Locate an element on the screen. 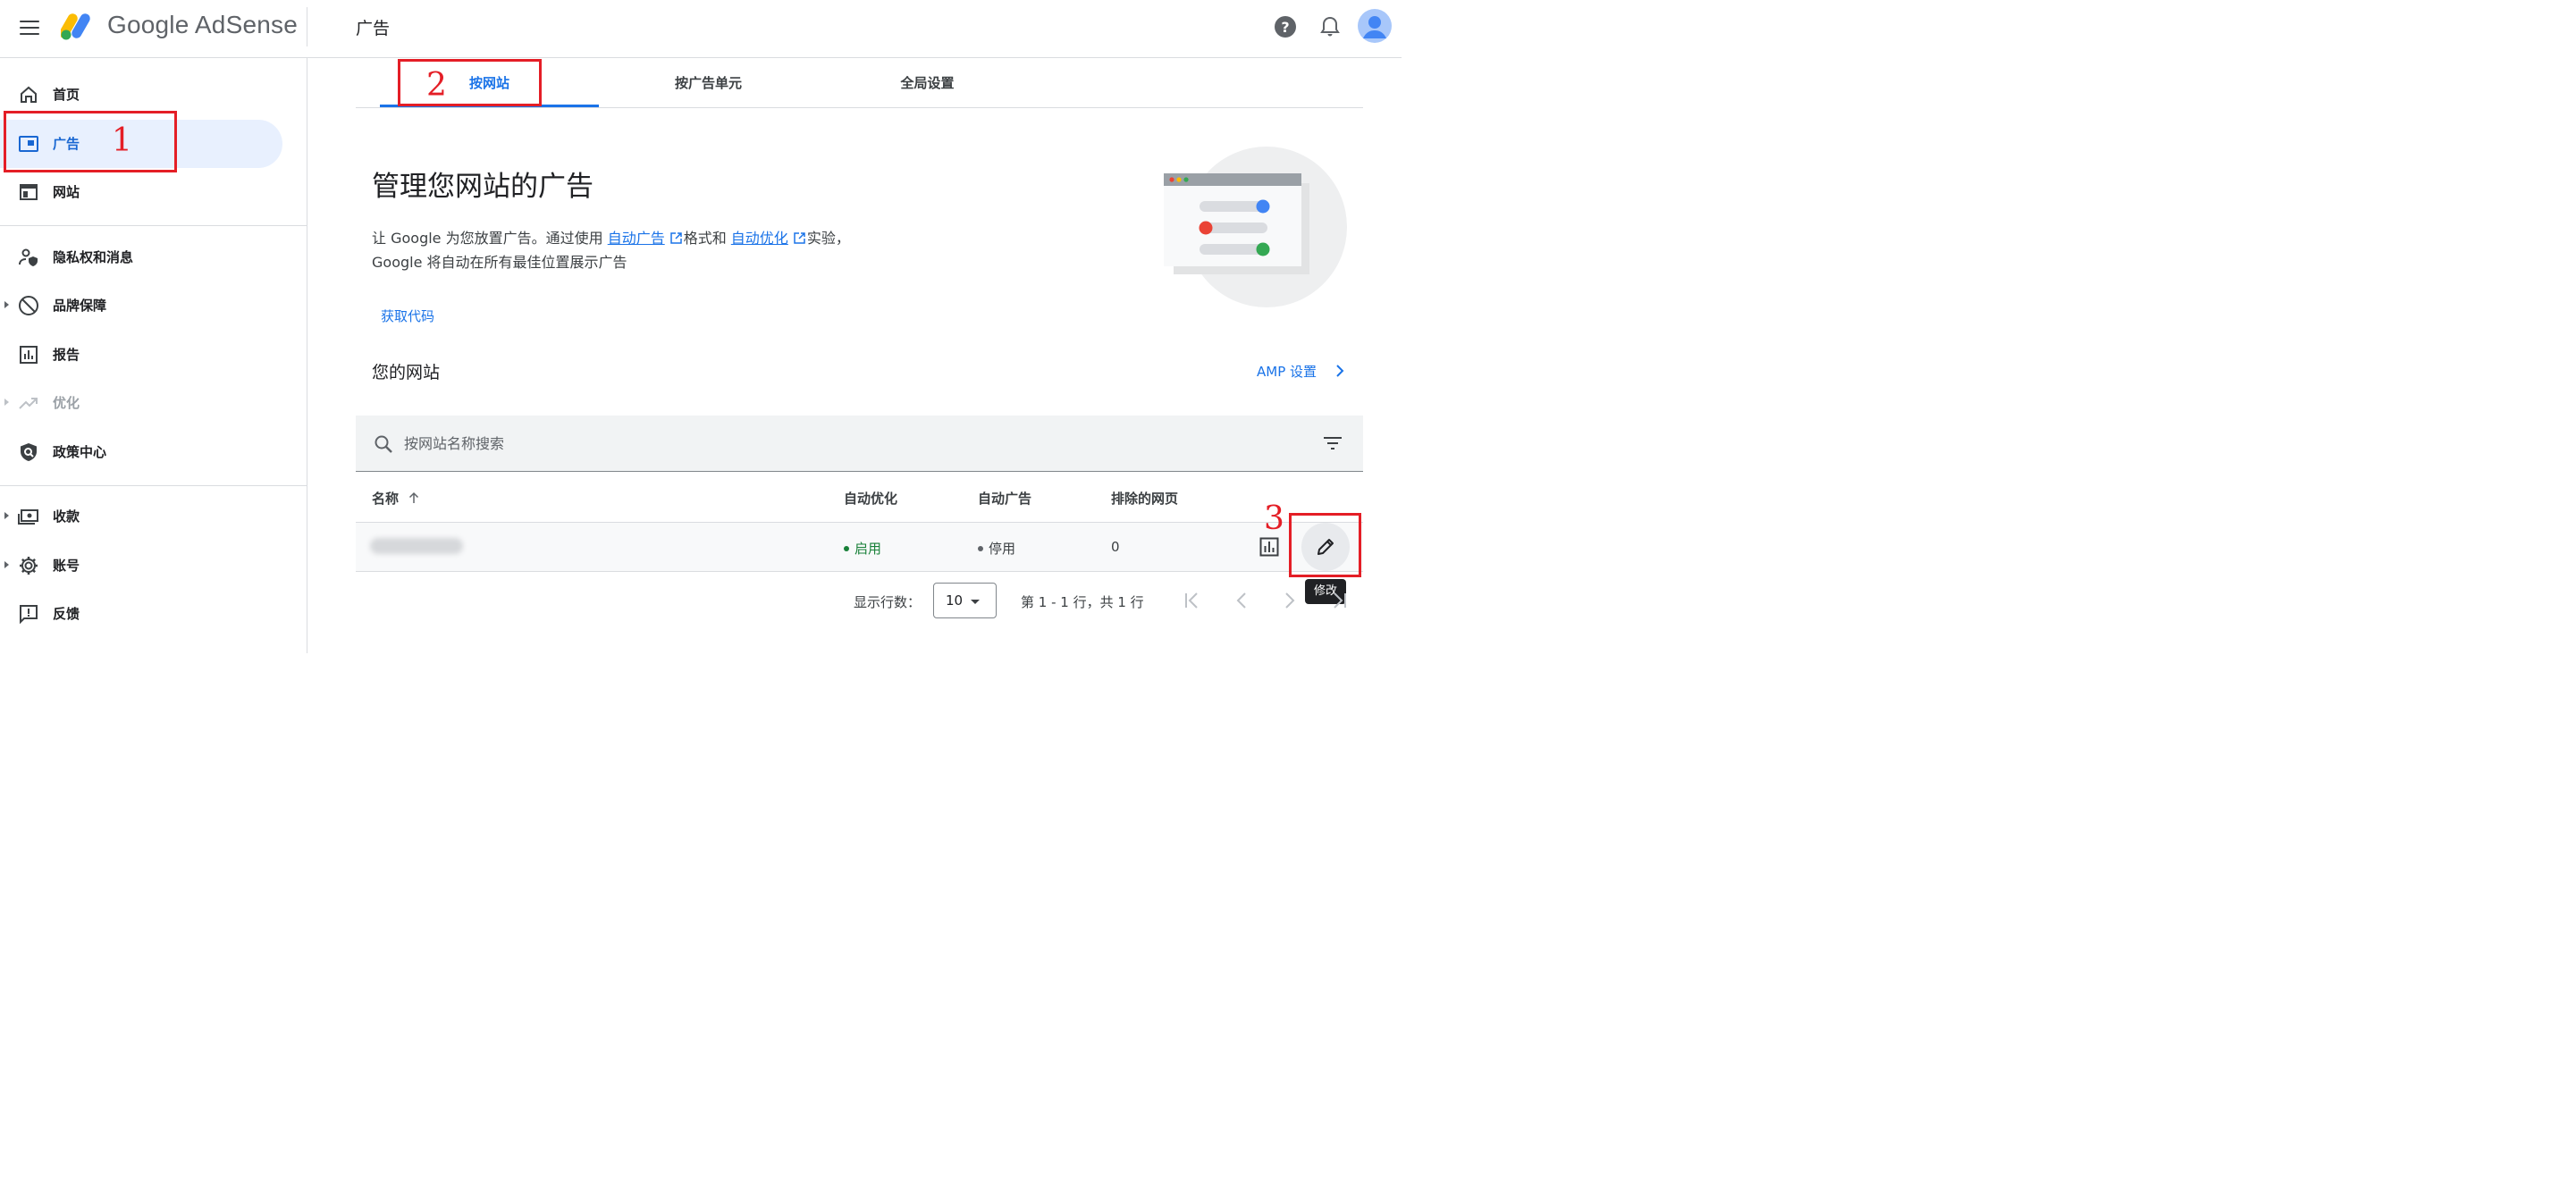  hero-illustration is located at coordinates (1256, 227).